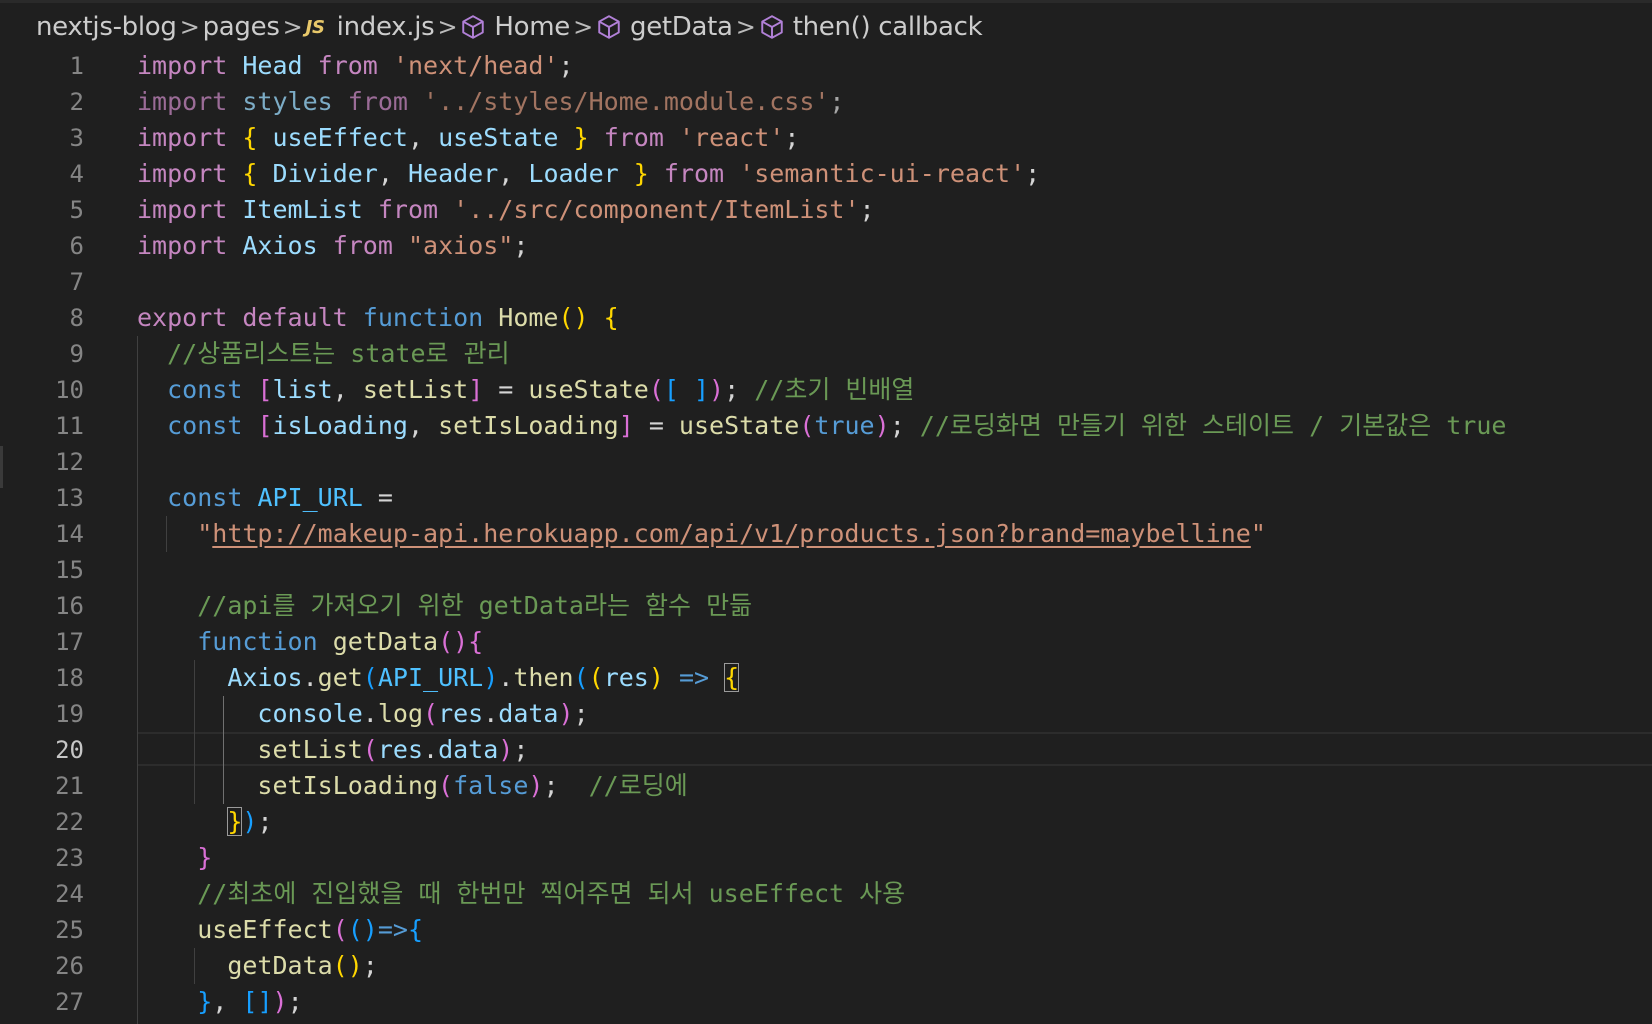  I want to click on line-number: 4, so click(76, 174).